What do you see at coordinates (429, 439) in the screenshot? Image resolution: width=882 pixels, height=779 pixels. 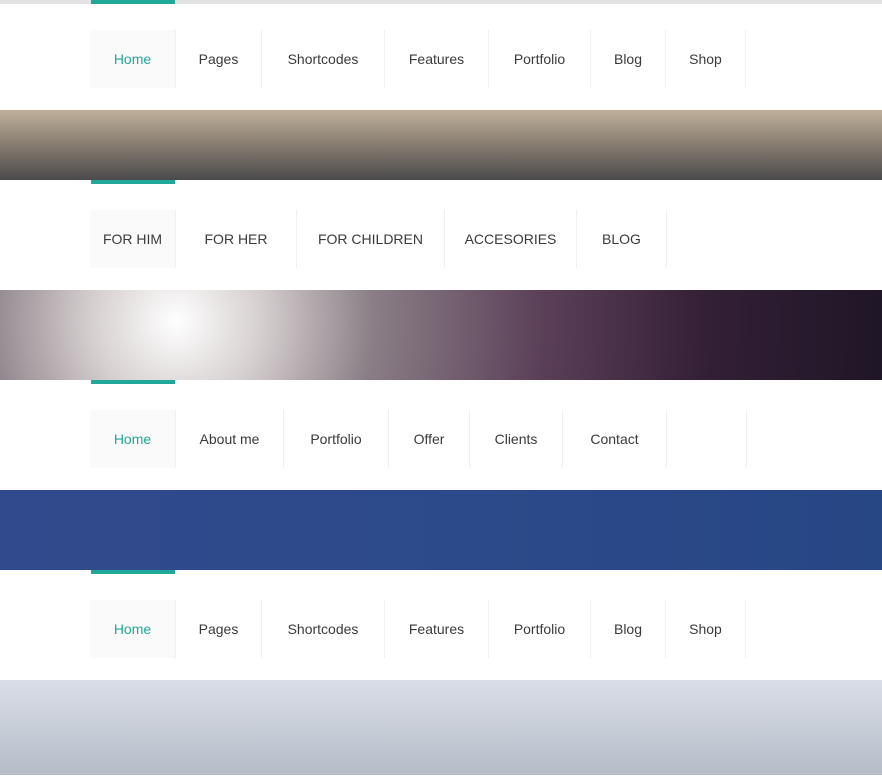 I see `menu-item-offer: Offer` at bounding box center [429, 439].